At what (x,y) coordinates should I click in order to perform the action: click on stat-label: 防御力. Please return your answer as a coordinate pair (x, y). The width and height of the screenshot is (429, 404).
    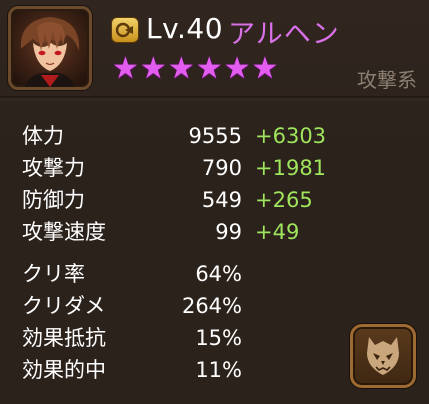
    Looking at the image, I should click on (53, 200).